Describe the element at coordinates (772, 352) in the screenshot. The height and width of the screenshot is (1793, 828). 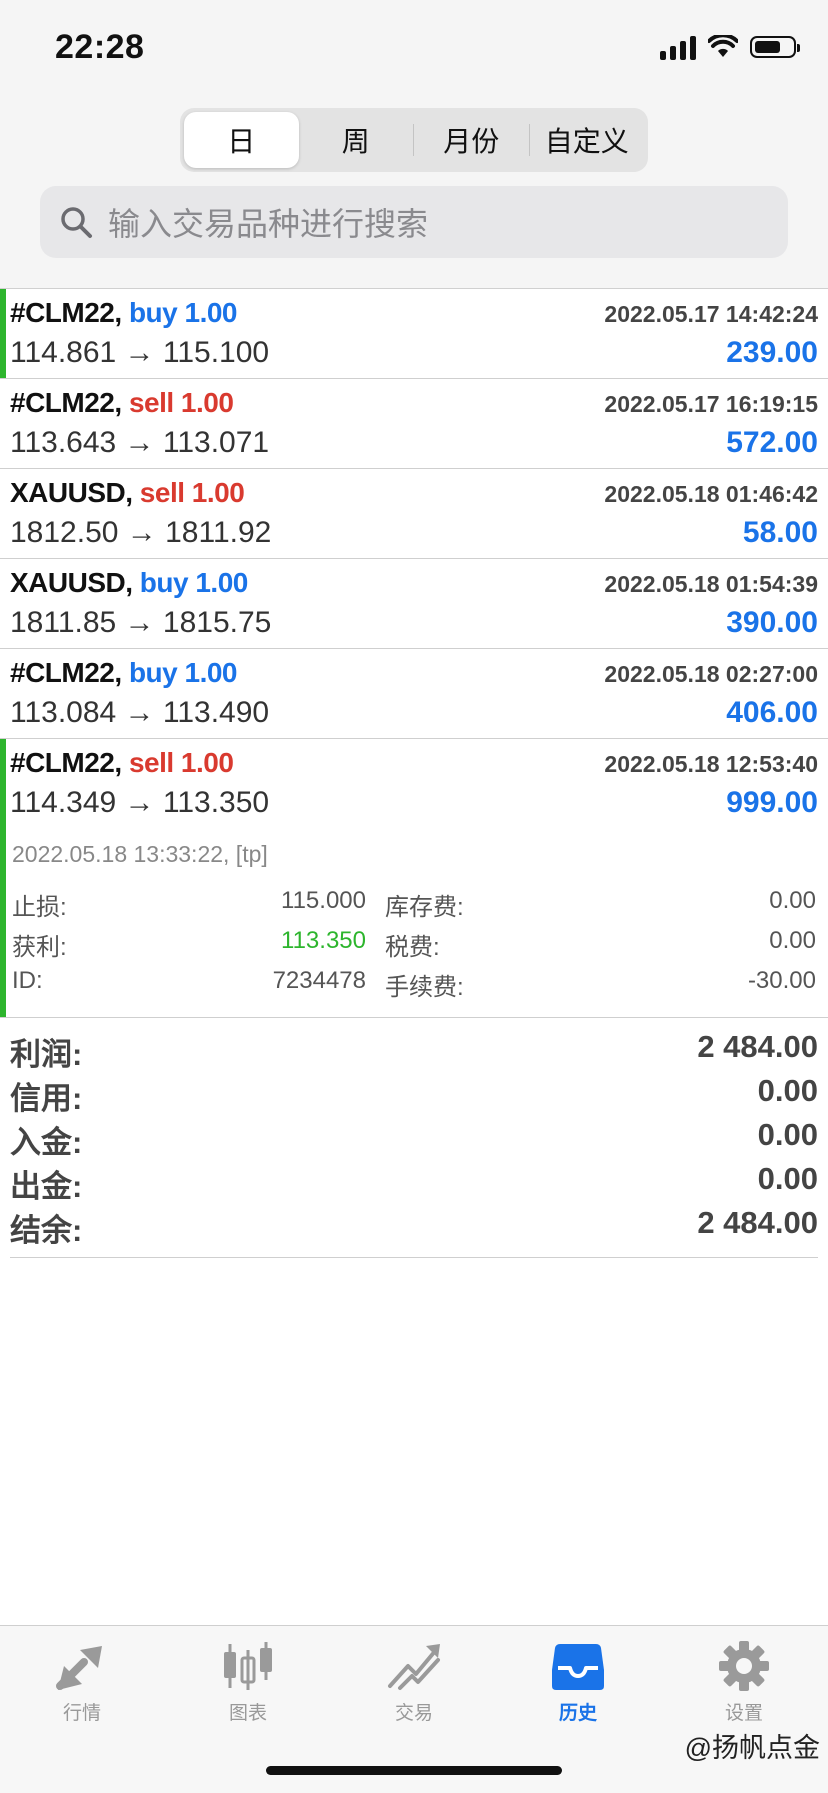
I see `trade-profit: 239.00` at that location.